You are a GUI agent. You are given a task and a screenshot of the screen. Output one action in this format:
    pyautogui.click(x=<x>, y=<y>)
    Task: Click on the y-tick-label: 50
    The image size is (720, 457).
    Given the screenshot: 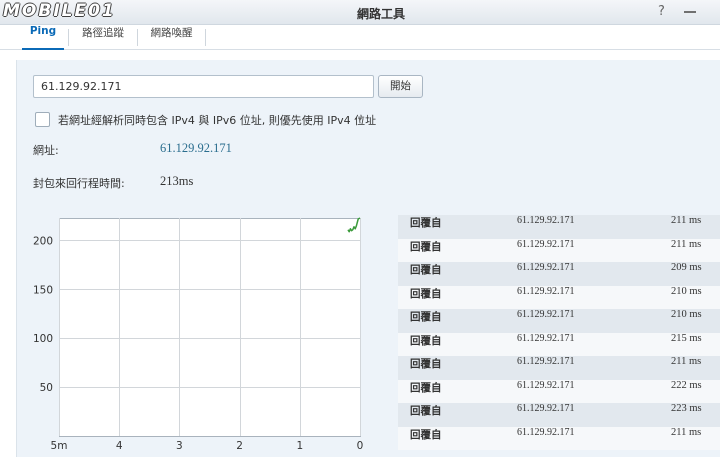 What is the action you would take?
    pyautogui.click(x=46, y=388)
    